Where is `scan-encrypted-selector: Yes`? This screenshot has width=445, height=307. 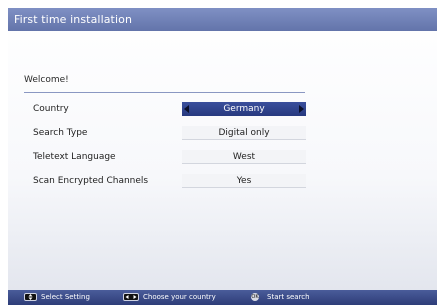
scan-encrypted-selector: Yes is located at coordinates (244, 181).